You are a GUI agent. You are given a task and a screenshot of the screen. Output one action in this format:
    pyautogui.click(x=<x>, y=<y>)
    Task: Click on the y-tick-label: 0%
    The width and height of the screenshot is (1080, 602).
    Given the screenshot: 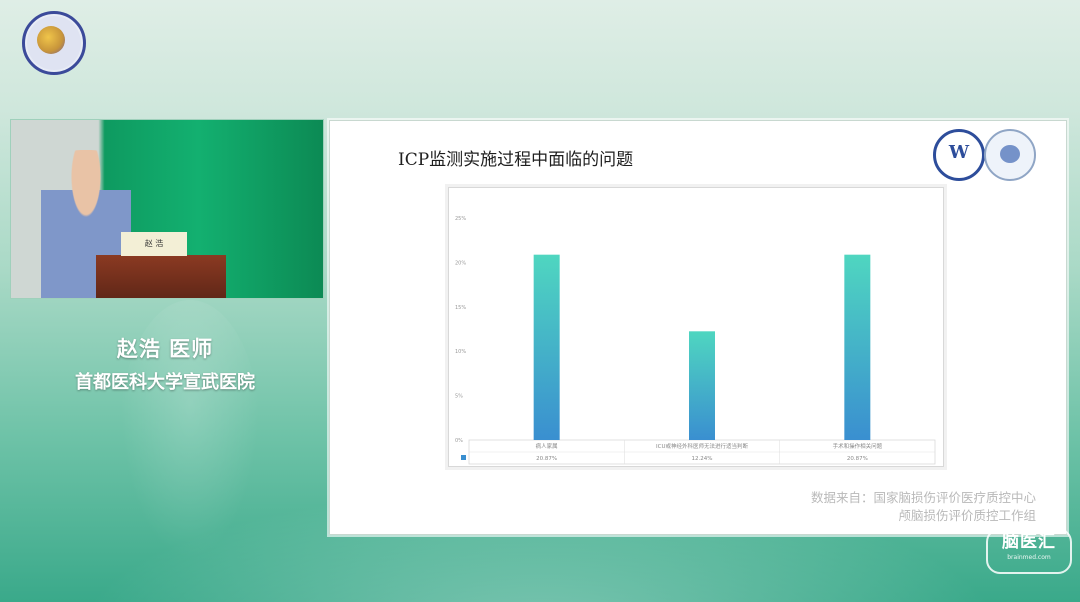 What is the action you would take?
    pyautogui.click(x=459, y=441)
    